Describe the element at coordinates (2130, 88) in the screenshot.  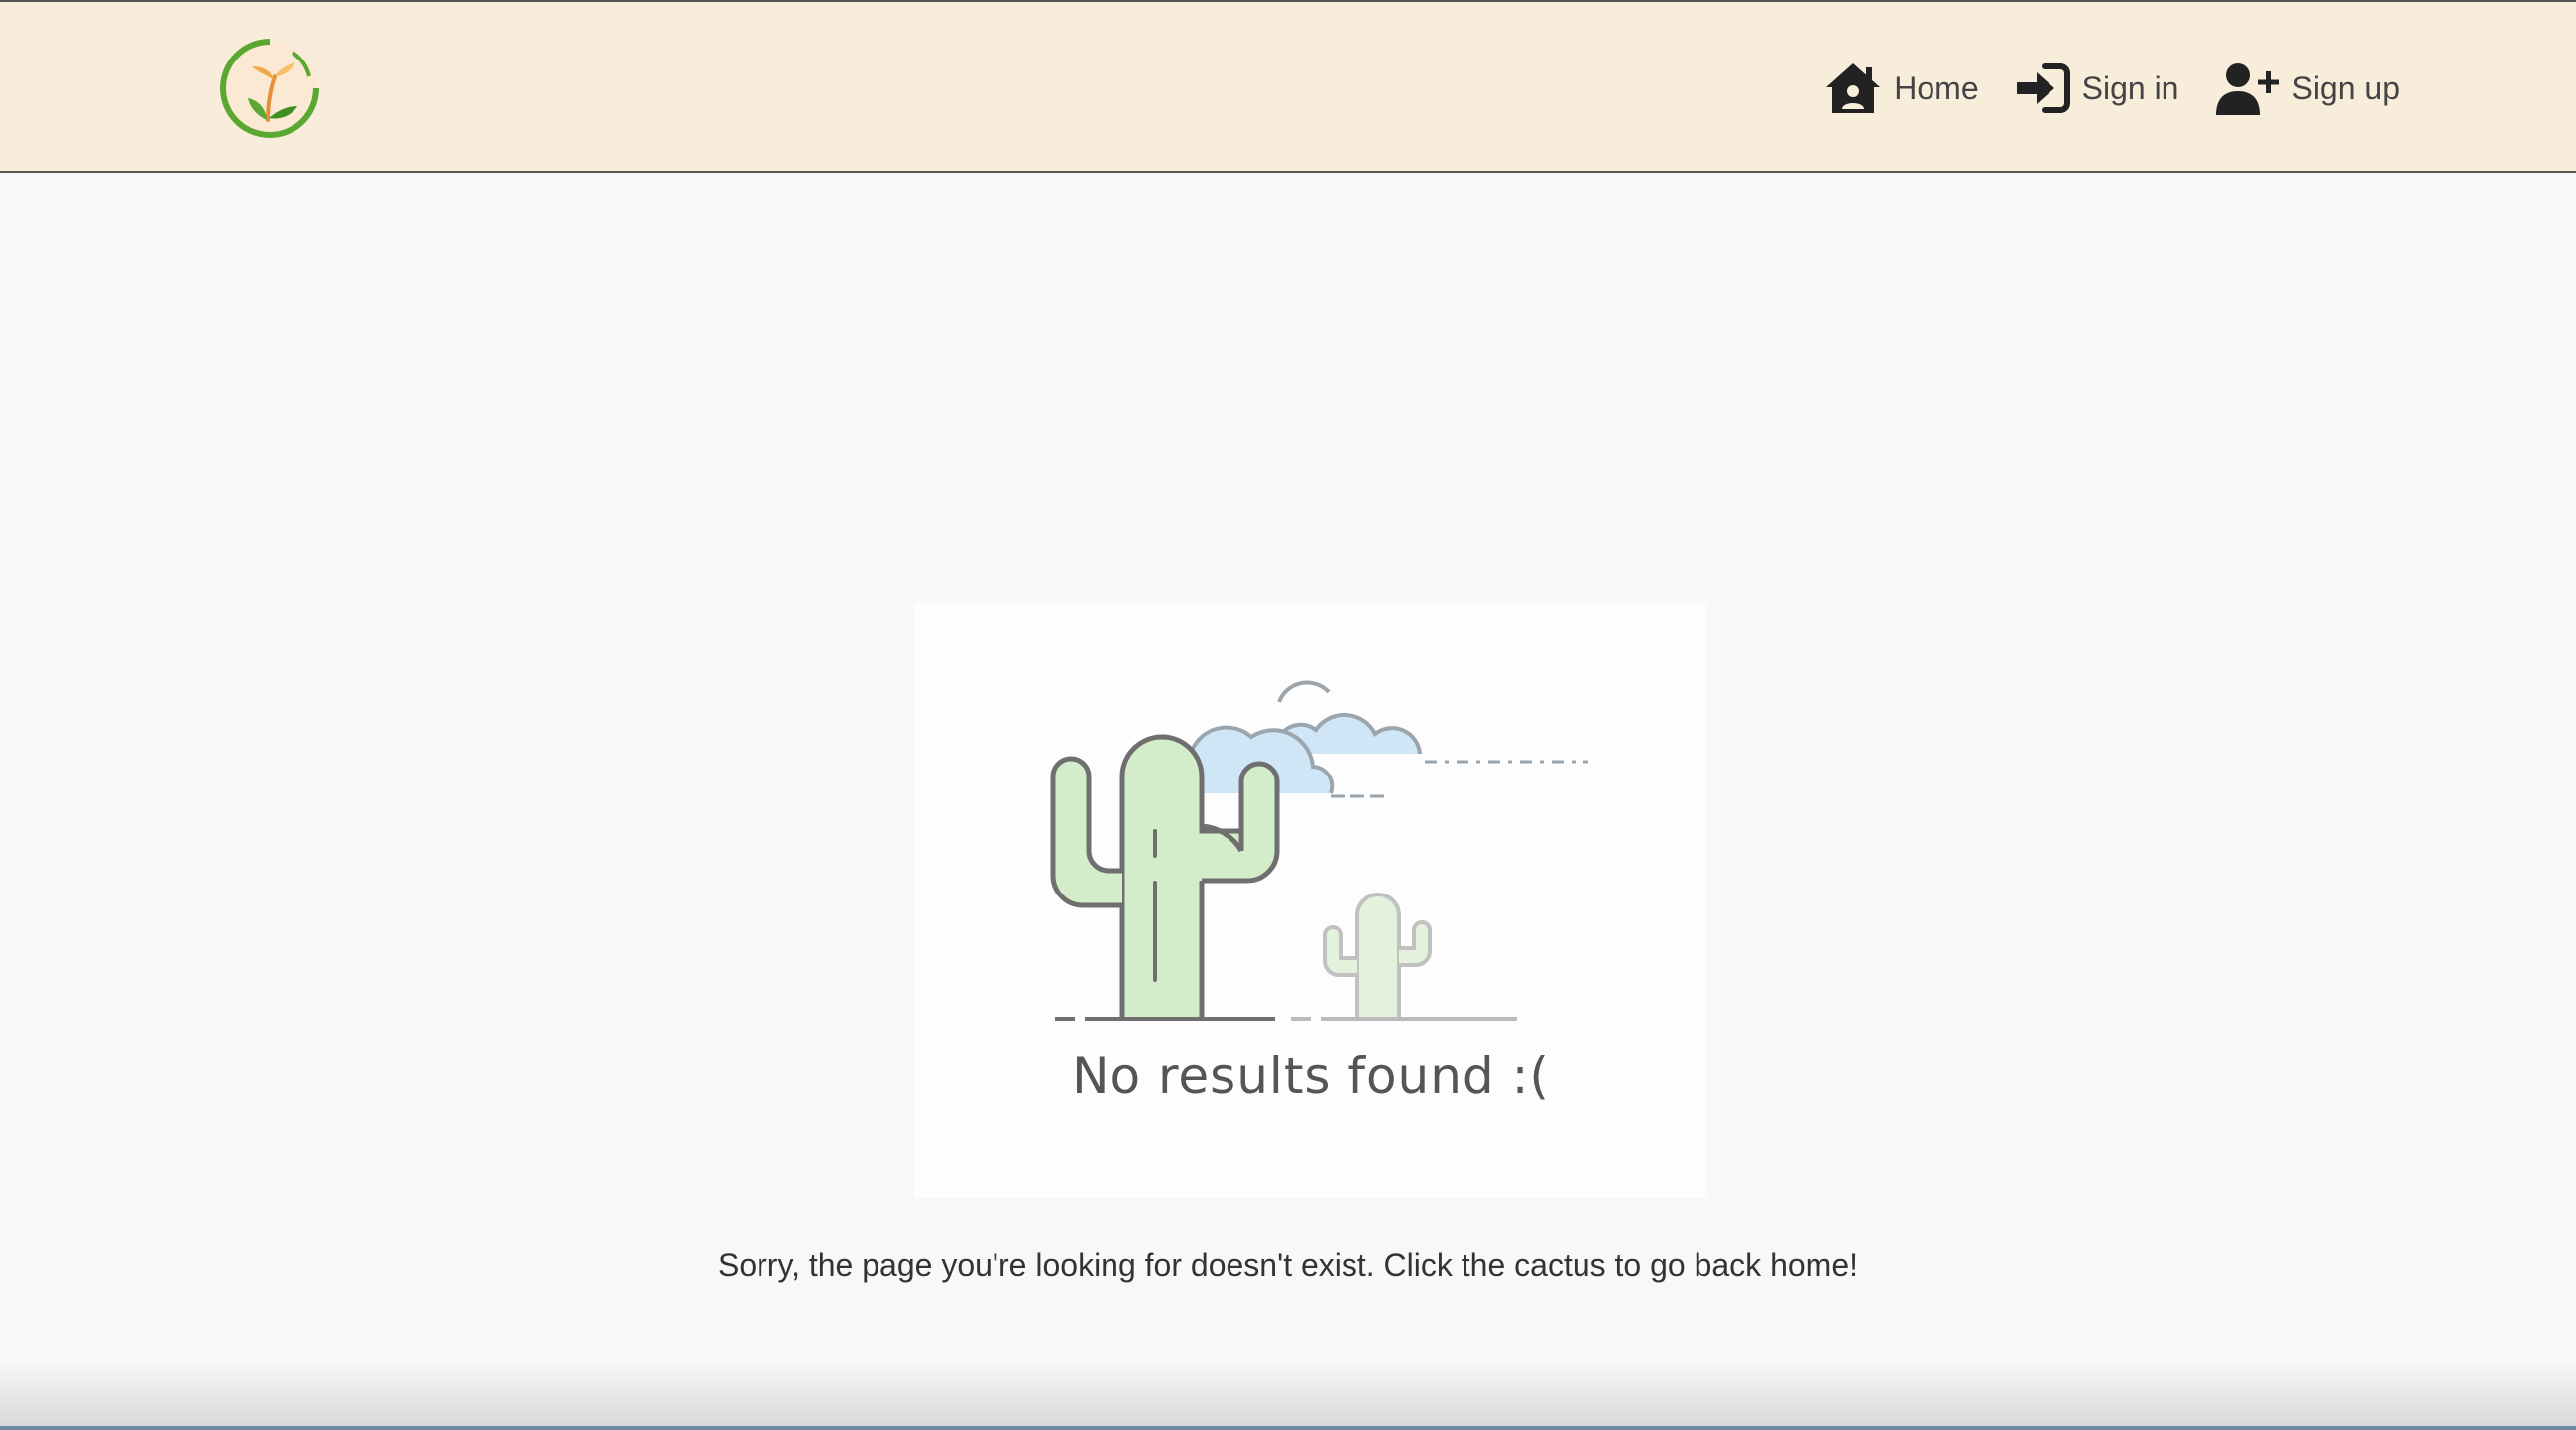
I see `nav-signin-label: Sign in` at that location.